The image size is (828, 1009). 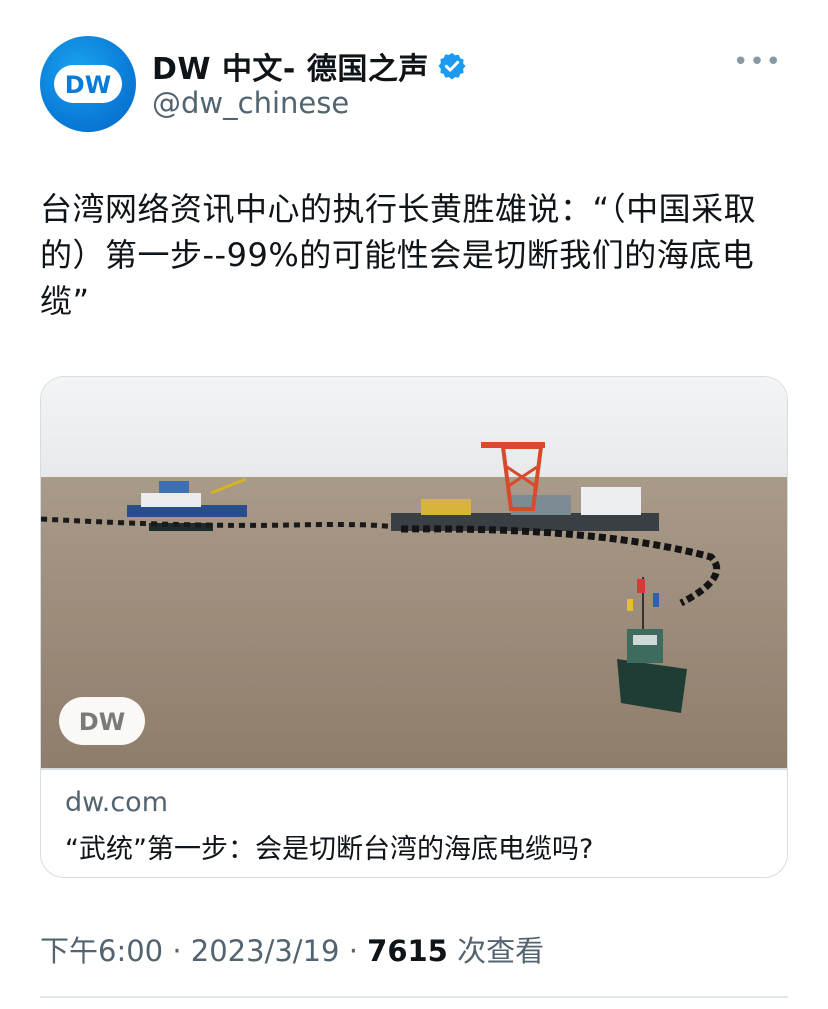 What do you see at coordinates (414, 997) in the screenshot?
I see `divider` at bounding box center [414, 997].